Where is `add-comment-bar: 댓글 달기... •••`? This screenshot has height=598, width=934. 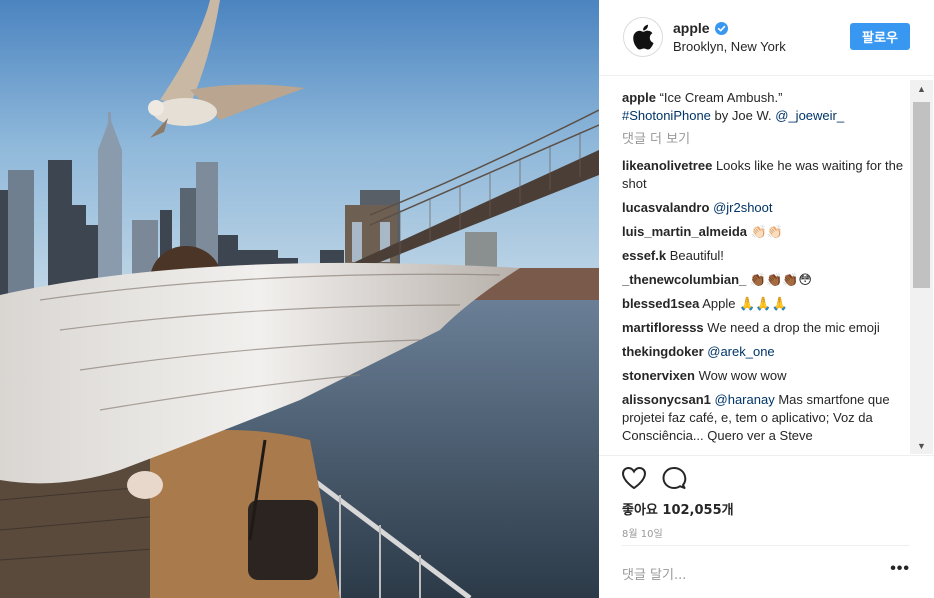
add-comment-bar: 댓글 달기... ••• is located at coordinates (766, 571).